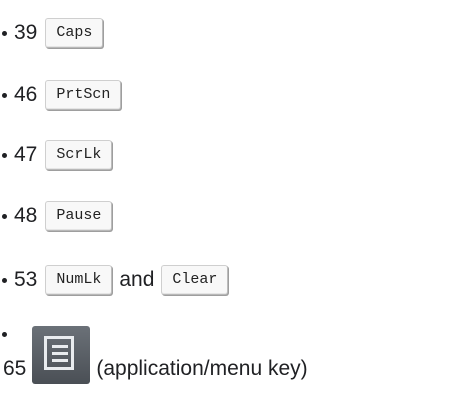 The image size is (469, 394). Describe the element at coordinates (195, 280) in the screenshot. I see `key-label: Clear` at that location.